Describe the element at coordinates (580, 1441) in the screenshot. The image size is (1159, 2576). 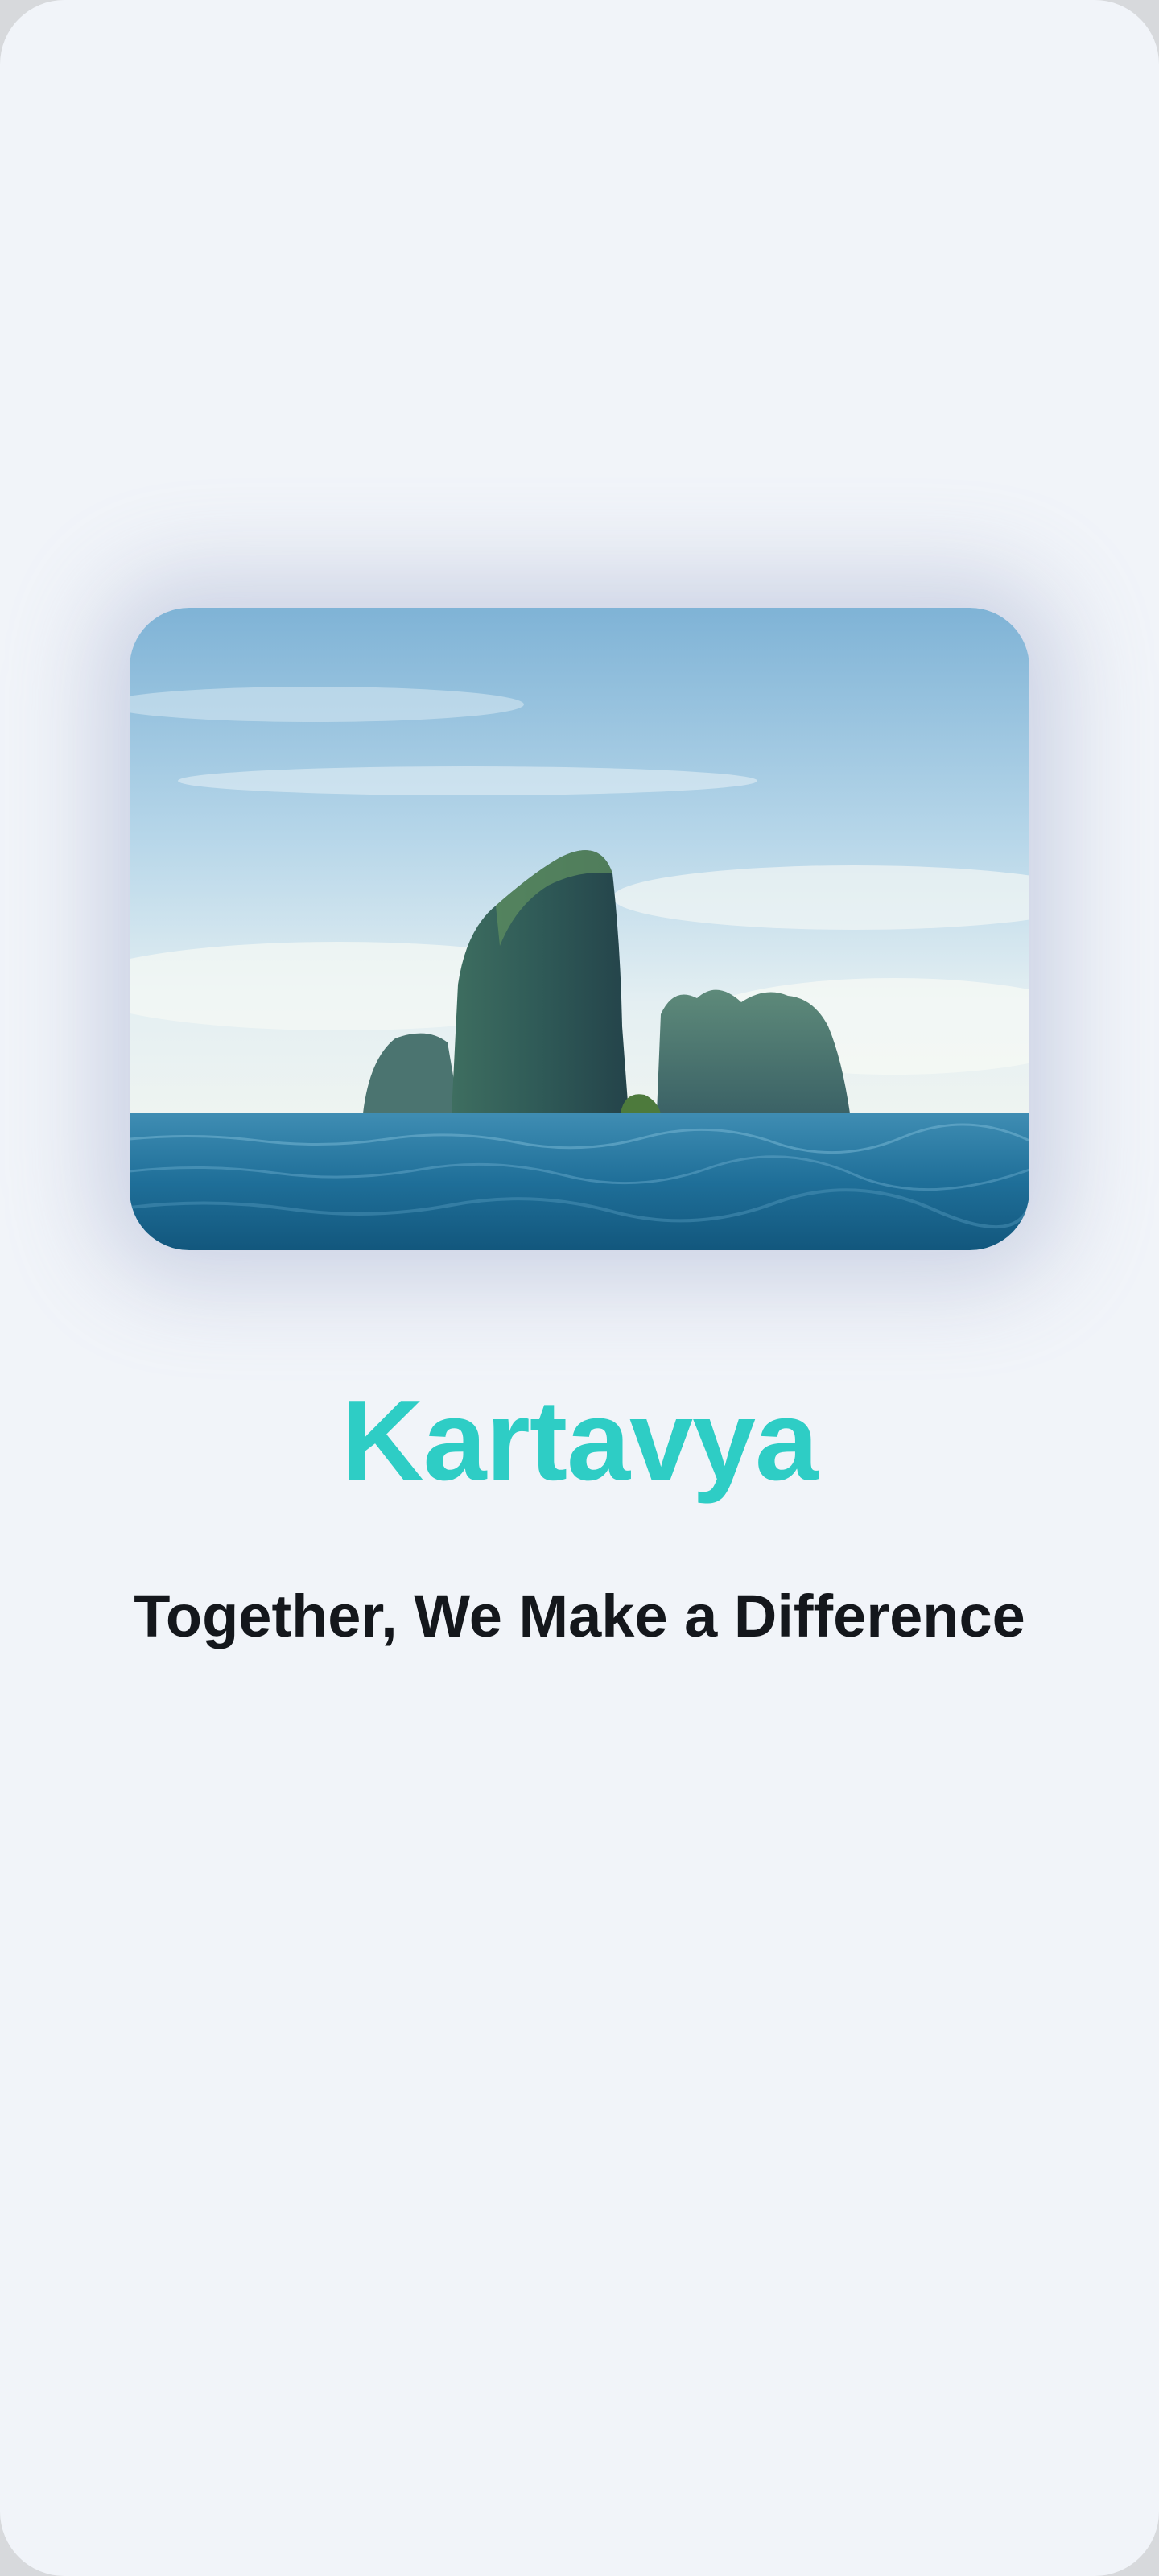
I see `app-name: Kartavya` at that location.